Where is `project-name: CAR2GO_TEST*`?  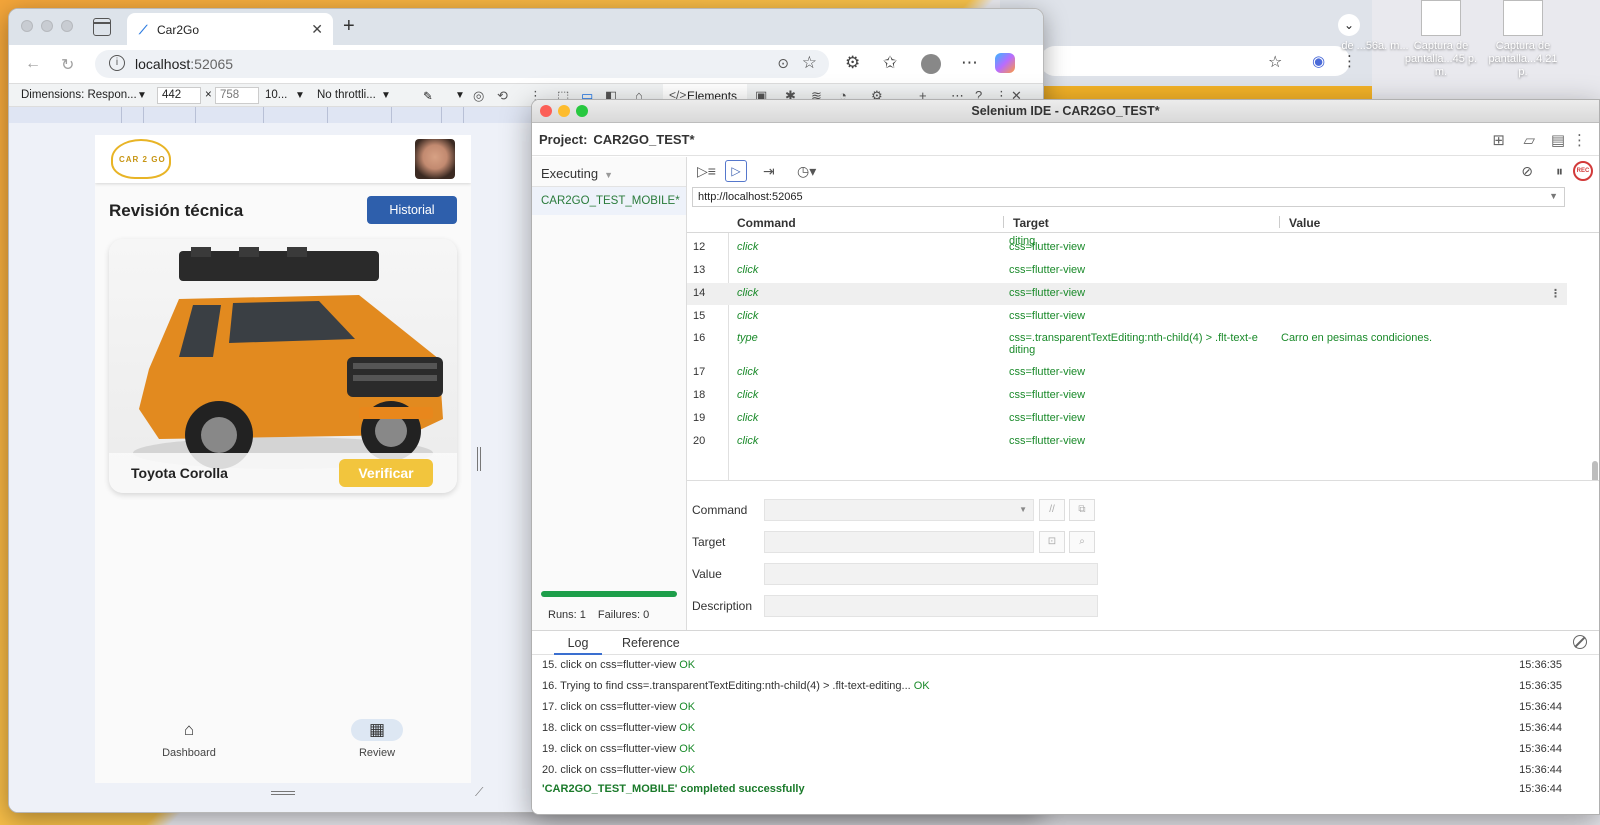 project-name: CAR2GO_TEST* is located at coordinates (643, 139).